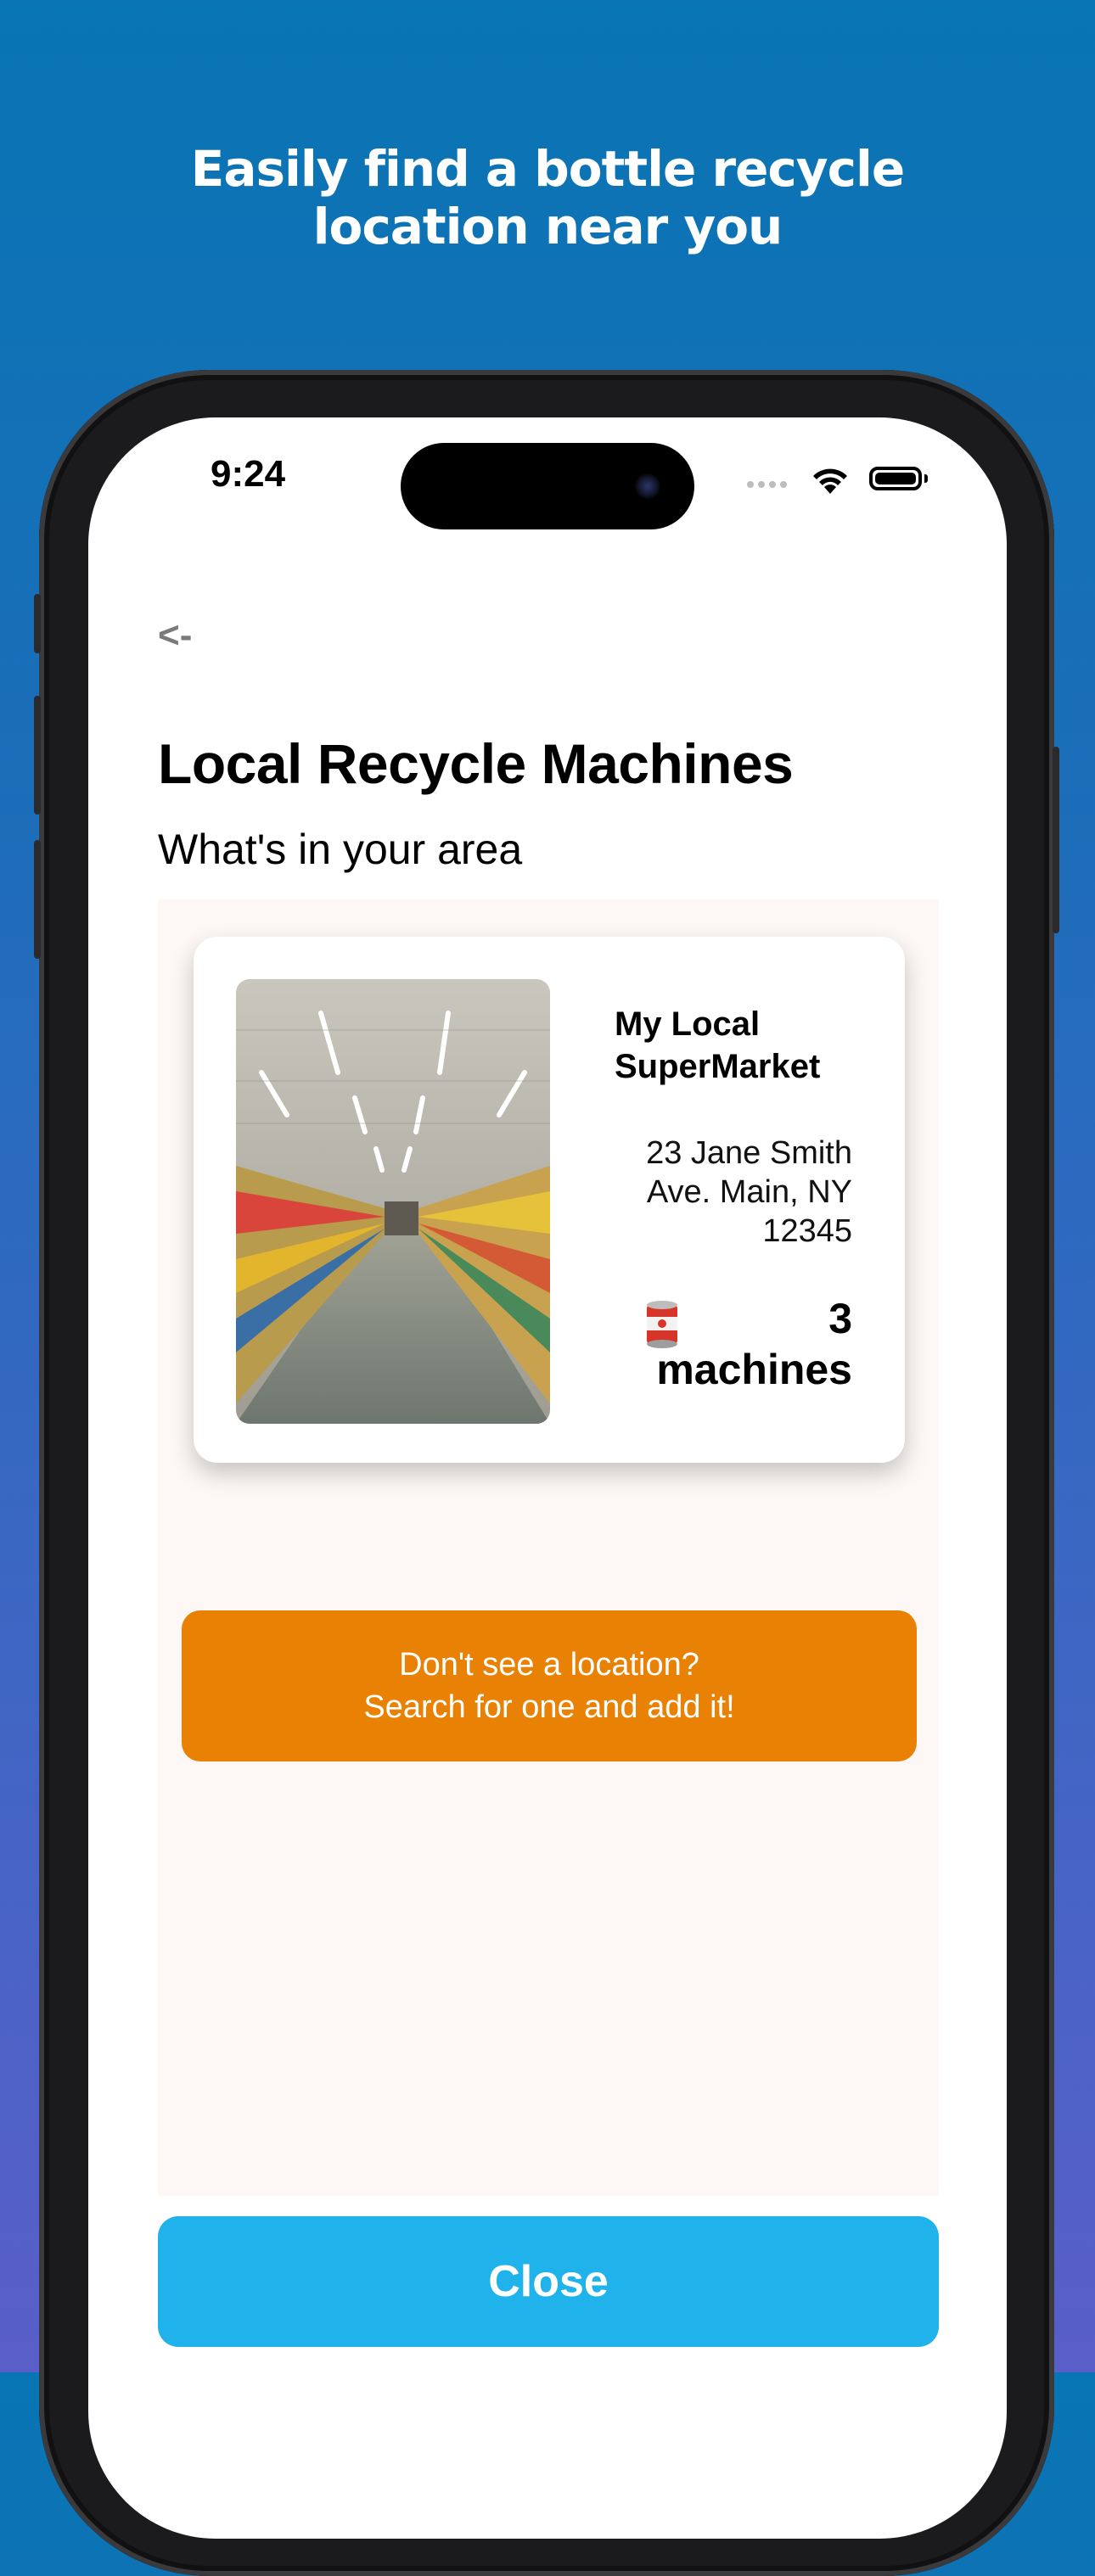  What do you see at coordinates (175, 635) in the screenshot?
I see `back-button: <-` at bounding box center [175, 635].